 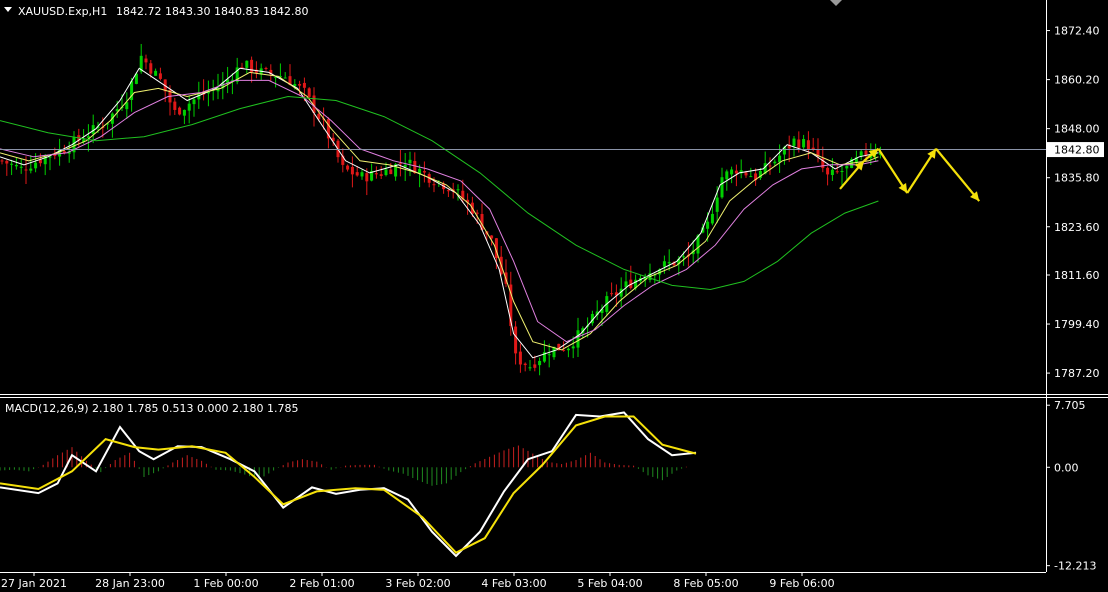 I want to click on price-tick-label: 1823.60, so click(x=1077, y=227).